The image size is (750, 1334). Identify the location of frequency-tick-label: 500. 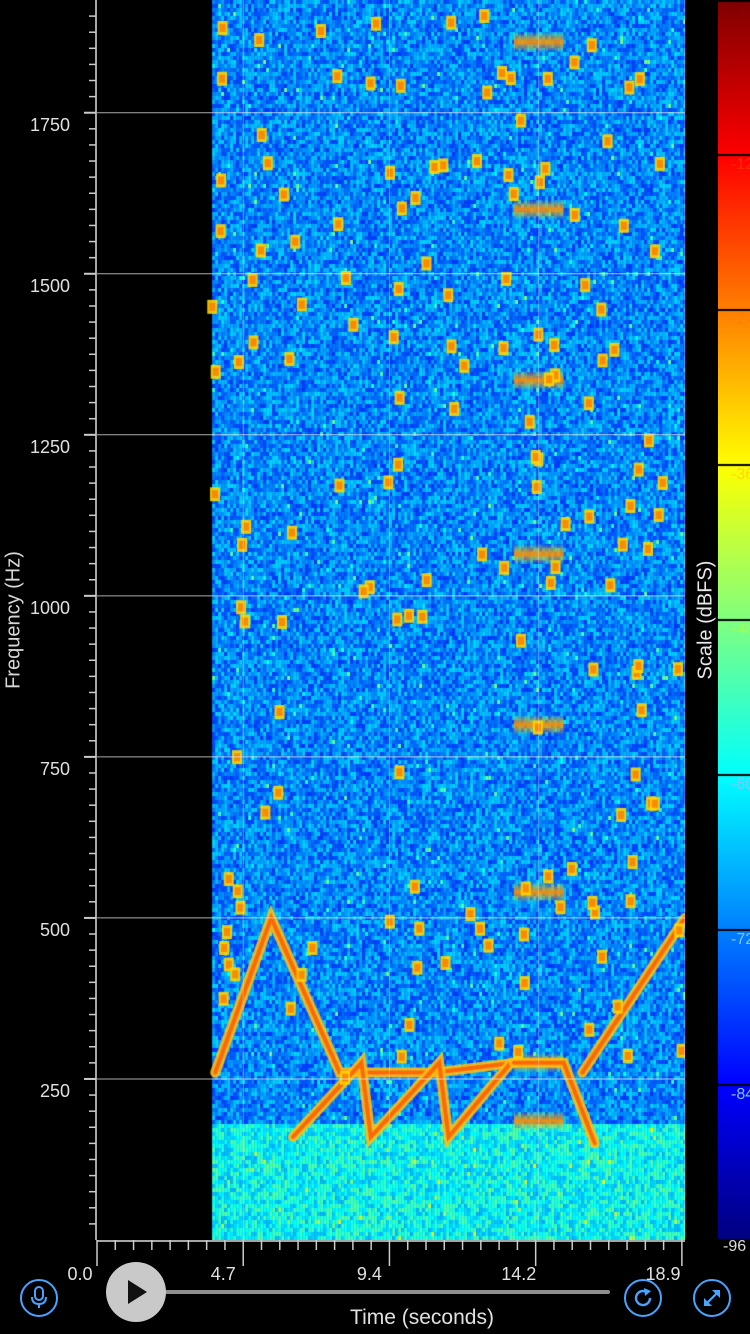
(55, 929).